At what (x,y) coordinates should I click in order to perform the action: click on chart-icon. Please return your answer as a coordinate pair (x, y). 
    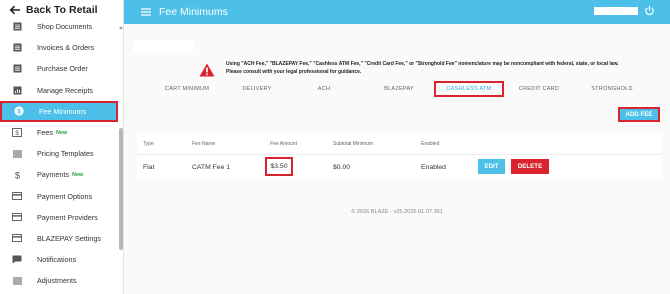
    Looking at the image, I should click on (17, 90).